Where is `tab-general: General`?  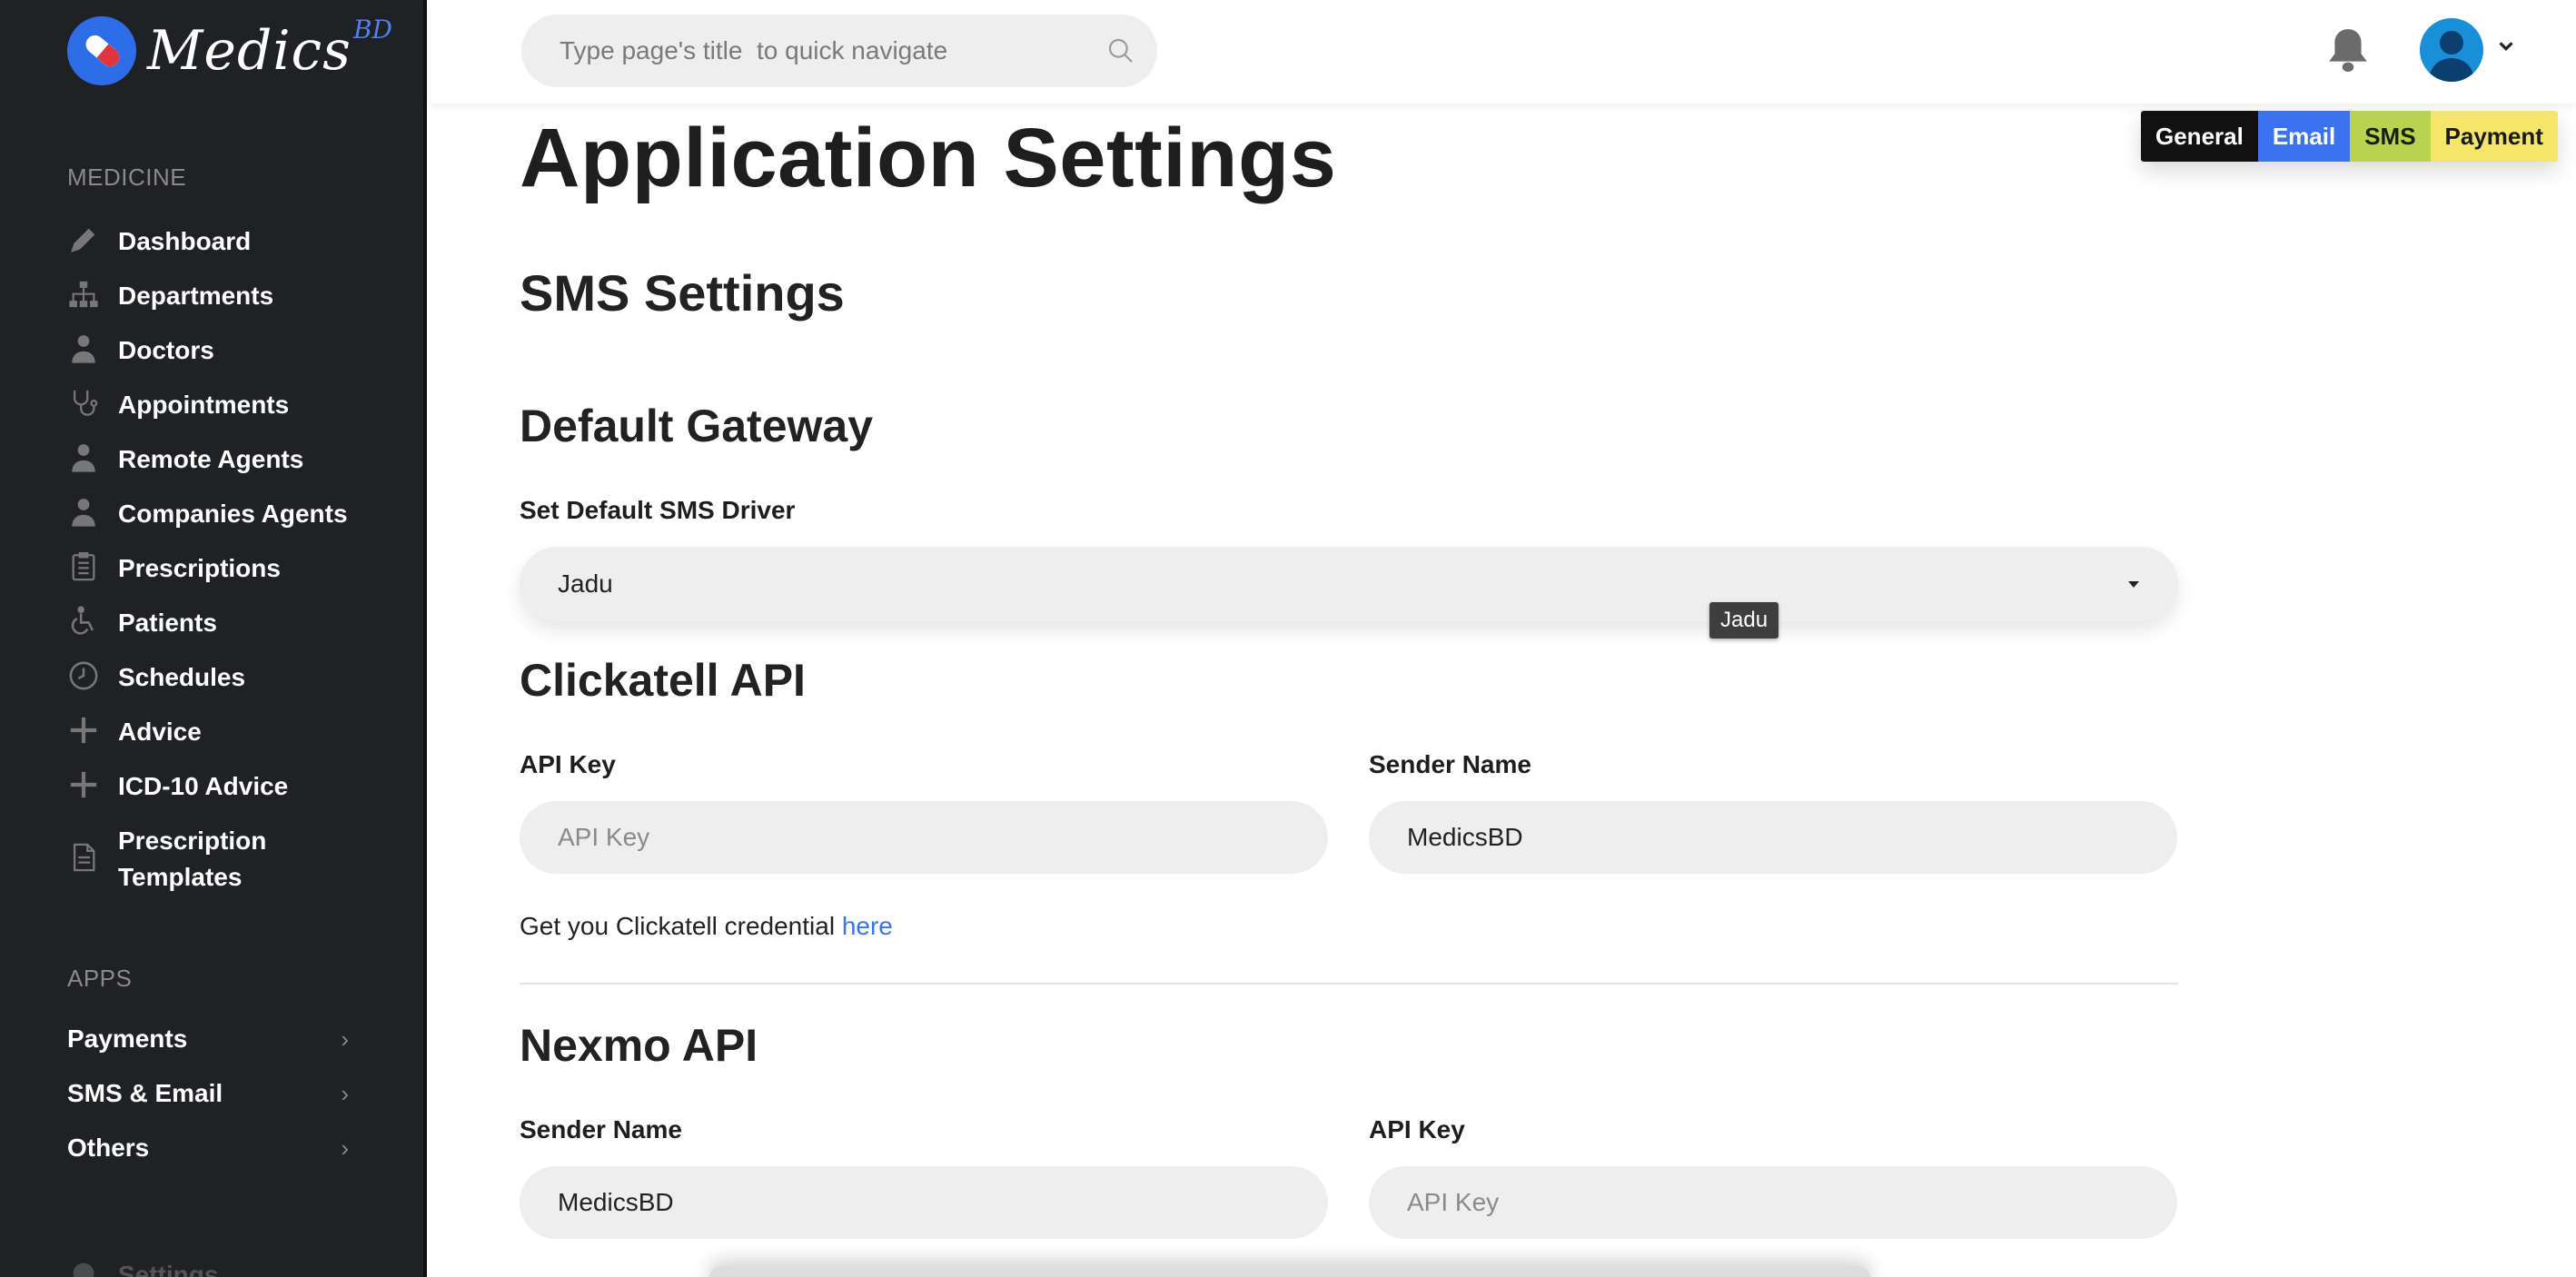 tab-general: General is located at coordinates (2199, 137).